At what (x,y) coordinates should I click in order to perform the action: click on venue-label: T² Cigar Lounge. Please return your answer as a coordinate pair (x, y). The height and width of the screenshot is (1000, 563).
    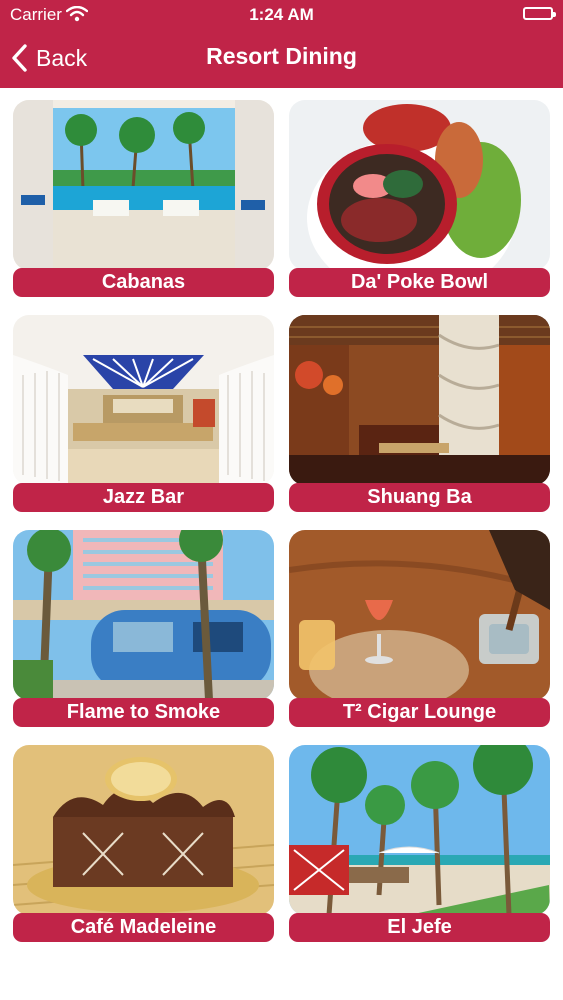
    Looking at the image, I should click on (419, 712).